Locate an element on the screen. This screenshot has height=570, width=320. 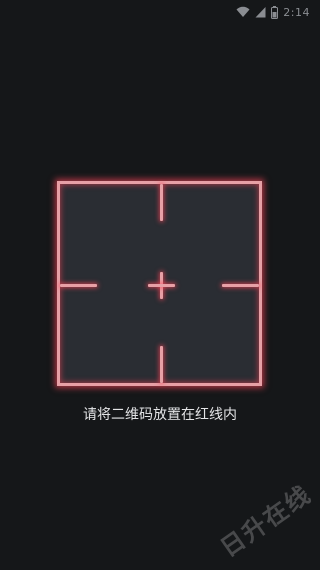
watermark: 日升在线 is located at coordinates (266, 521).